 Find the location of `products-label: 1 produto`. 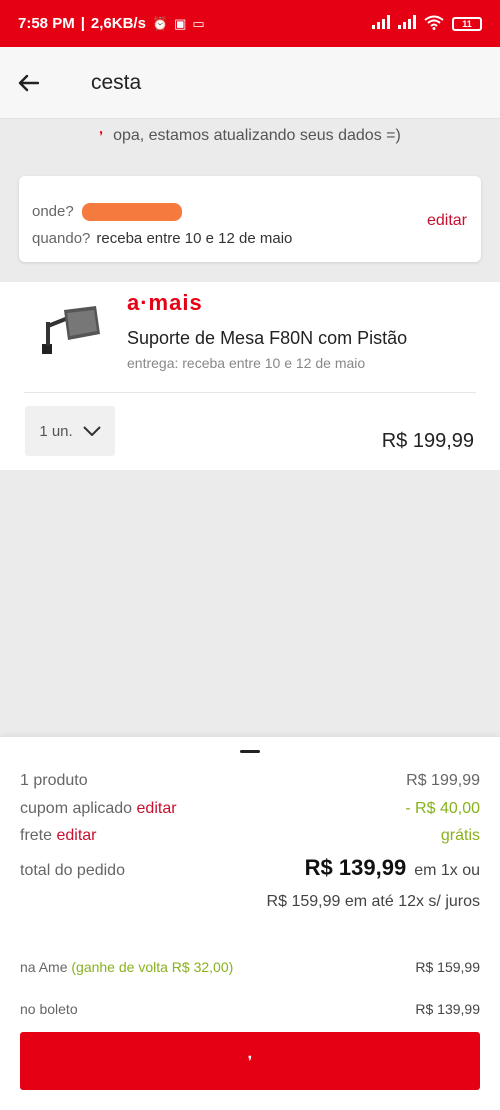

products-label: 1 produto is located at coordinates (54, 780).